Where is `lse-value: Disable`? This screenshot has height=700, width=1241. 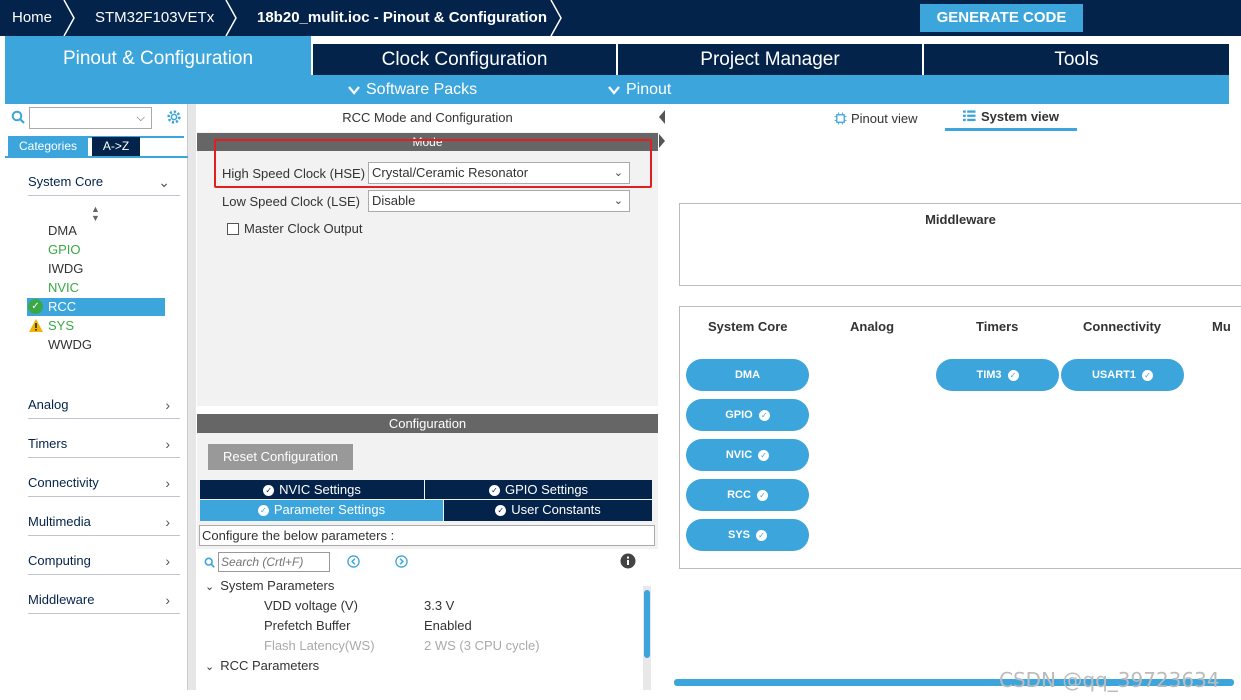 lse-value: Disable is located at coordinates (394, 200).